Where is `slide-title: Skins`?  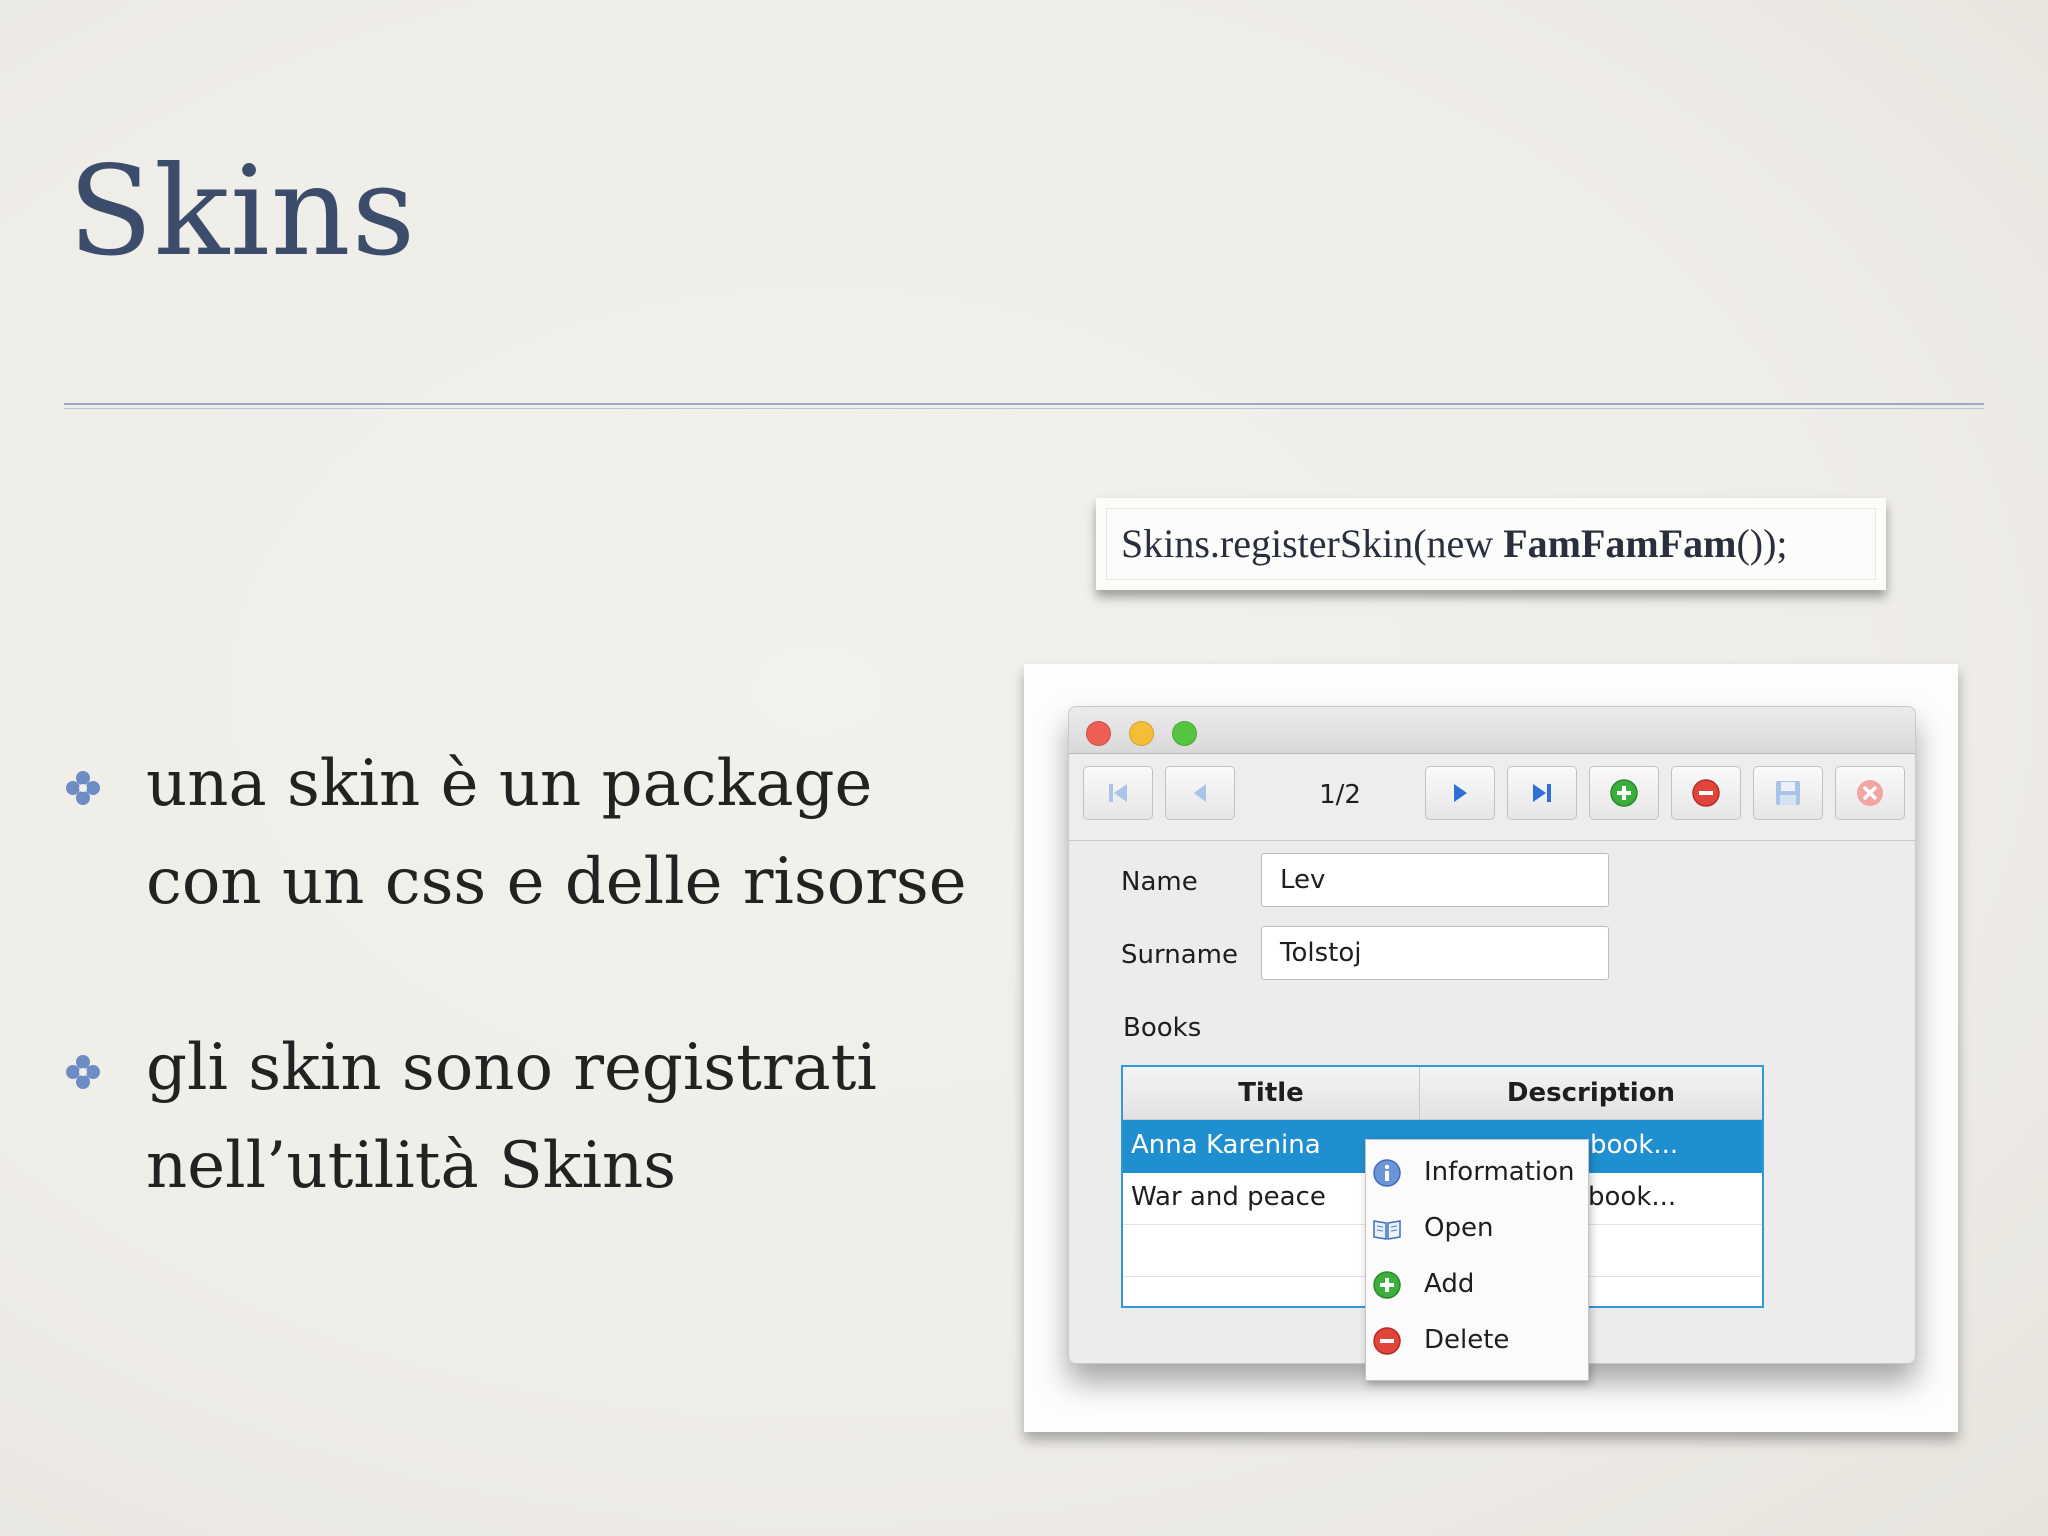
slide-title: Skins is located at coordinates (242, 212).